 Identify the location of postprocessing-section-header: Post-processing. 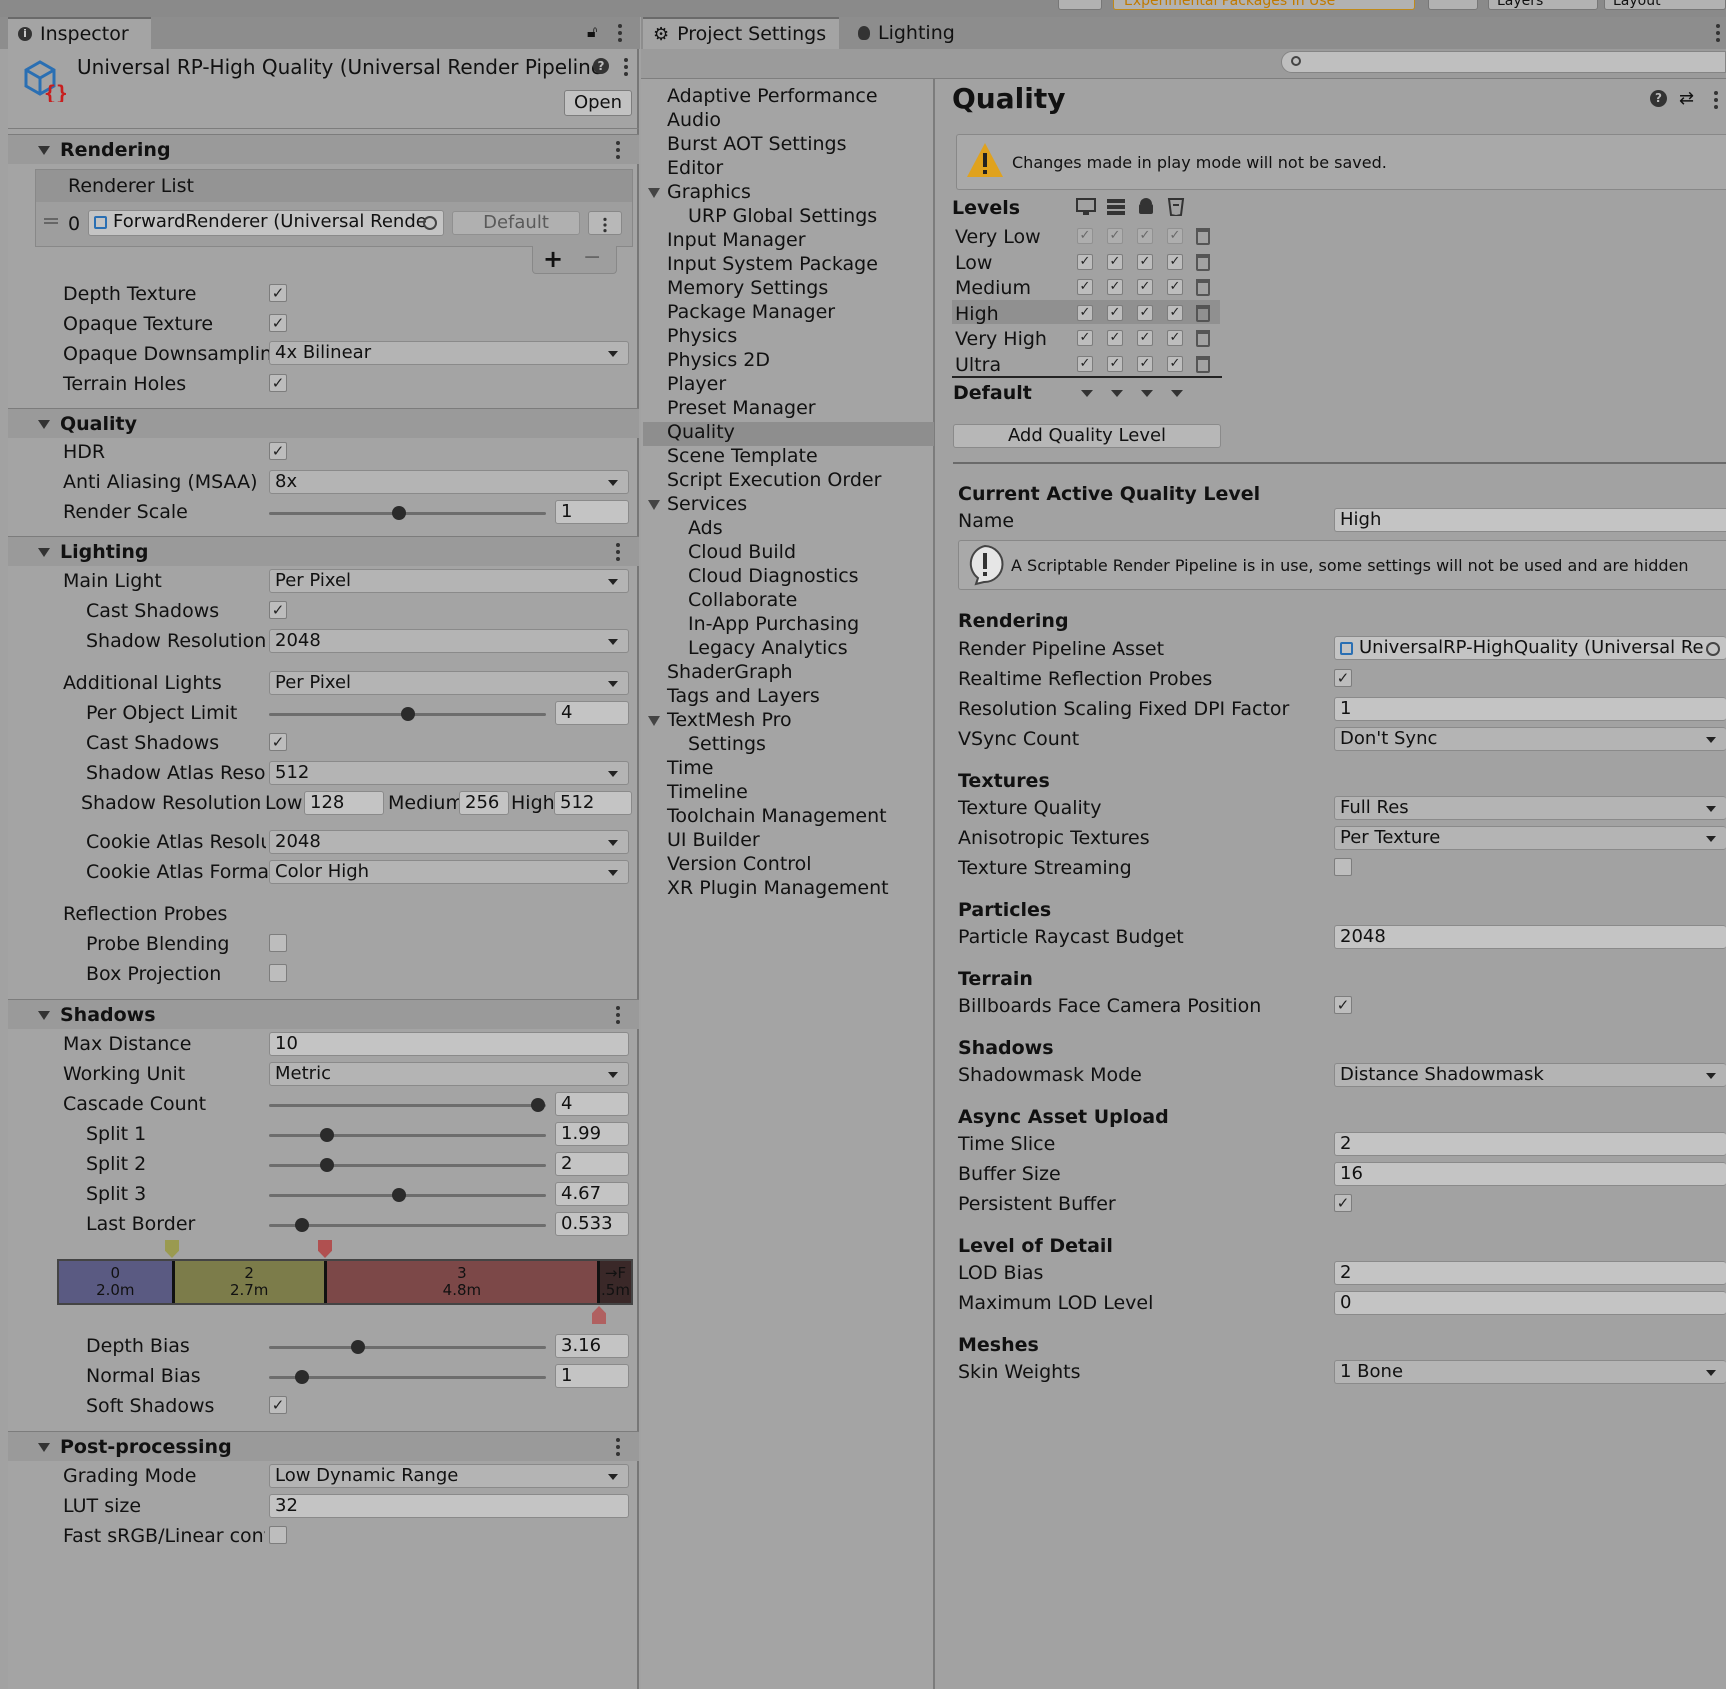
(323, 1446).